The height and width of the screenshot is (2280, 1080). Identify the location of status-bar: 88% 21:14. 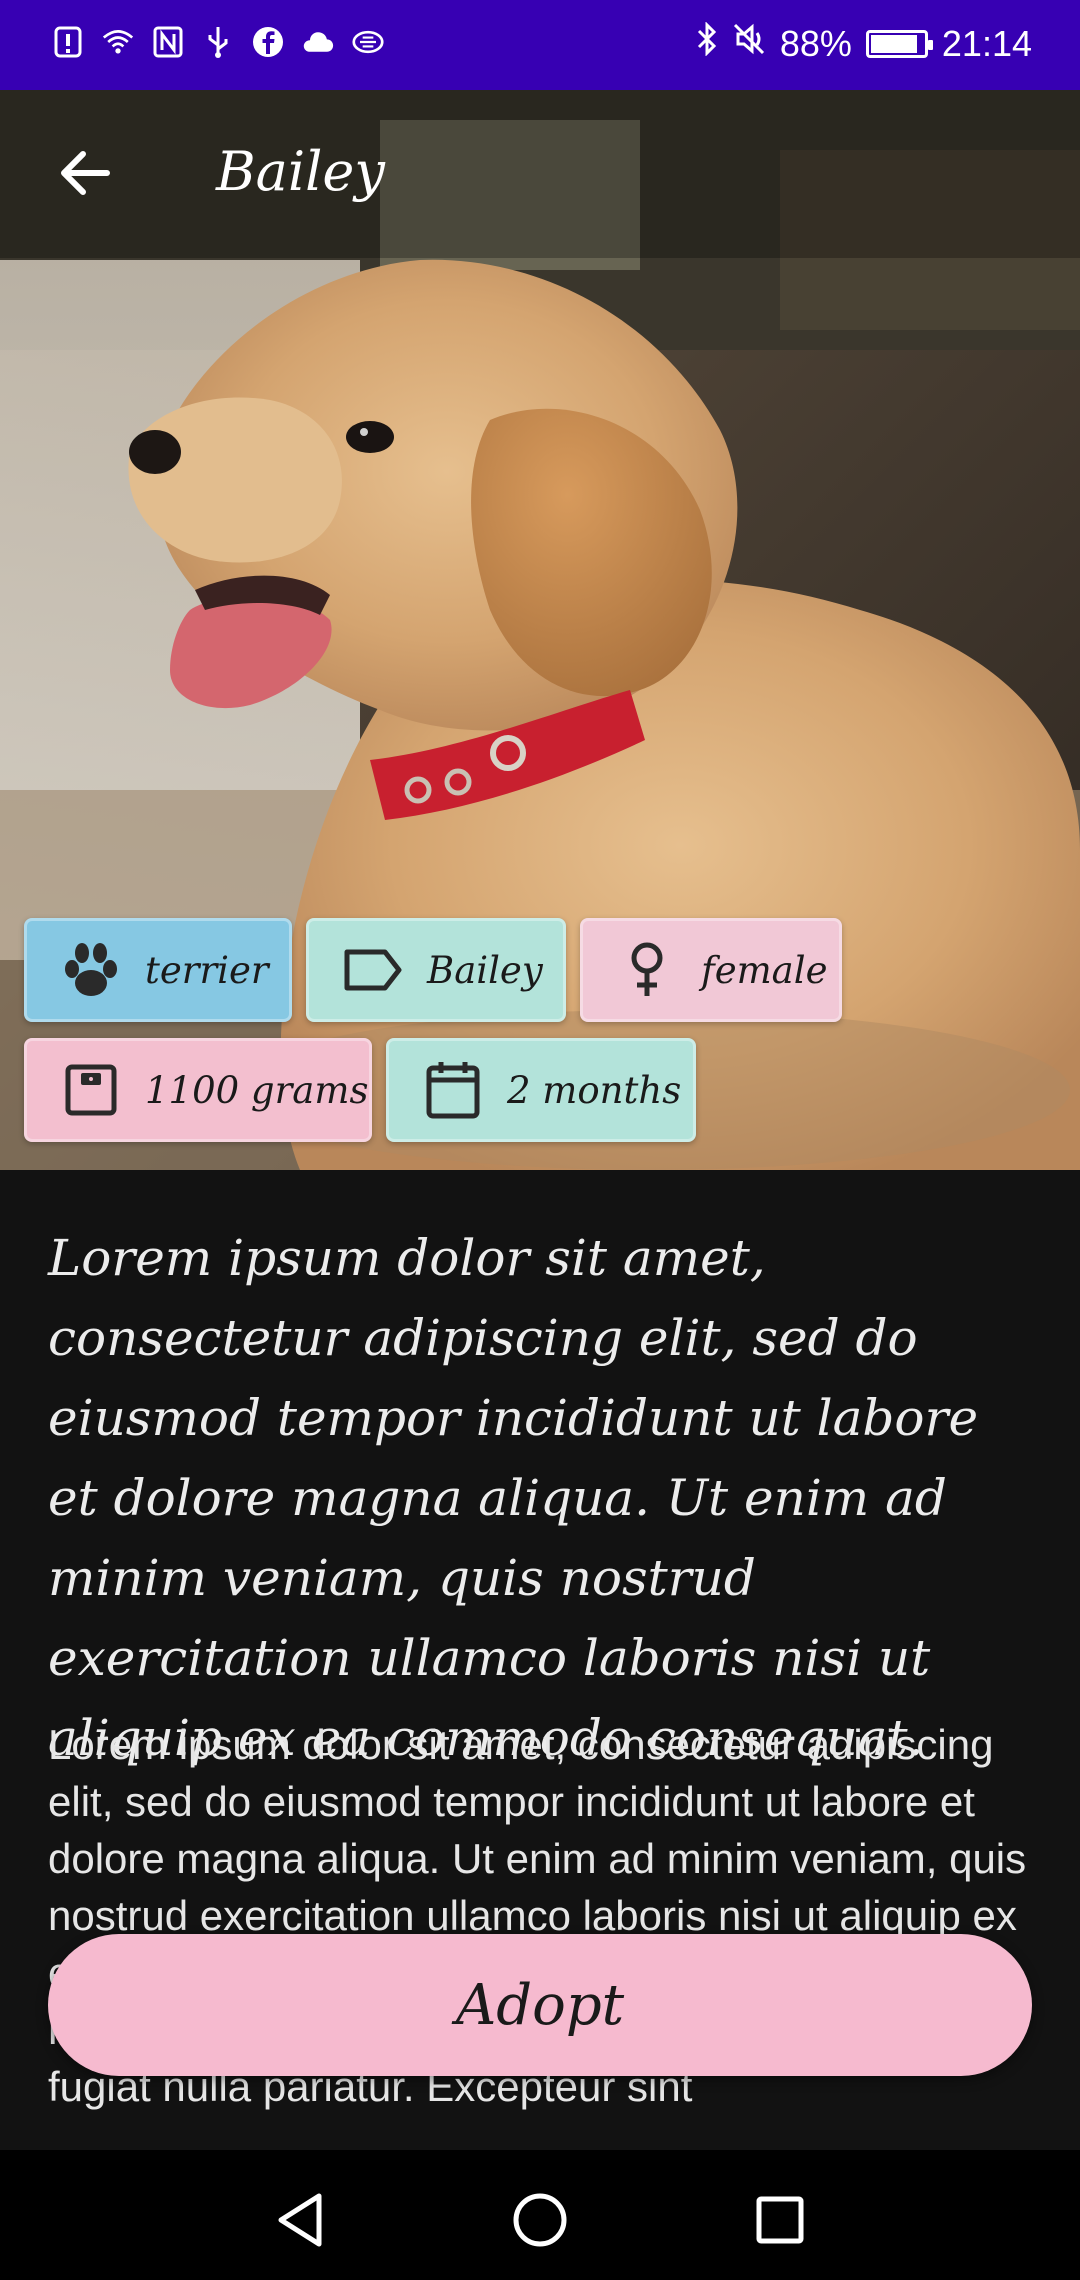
(540, 45).